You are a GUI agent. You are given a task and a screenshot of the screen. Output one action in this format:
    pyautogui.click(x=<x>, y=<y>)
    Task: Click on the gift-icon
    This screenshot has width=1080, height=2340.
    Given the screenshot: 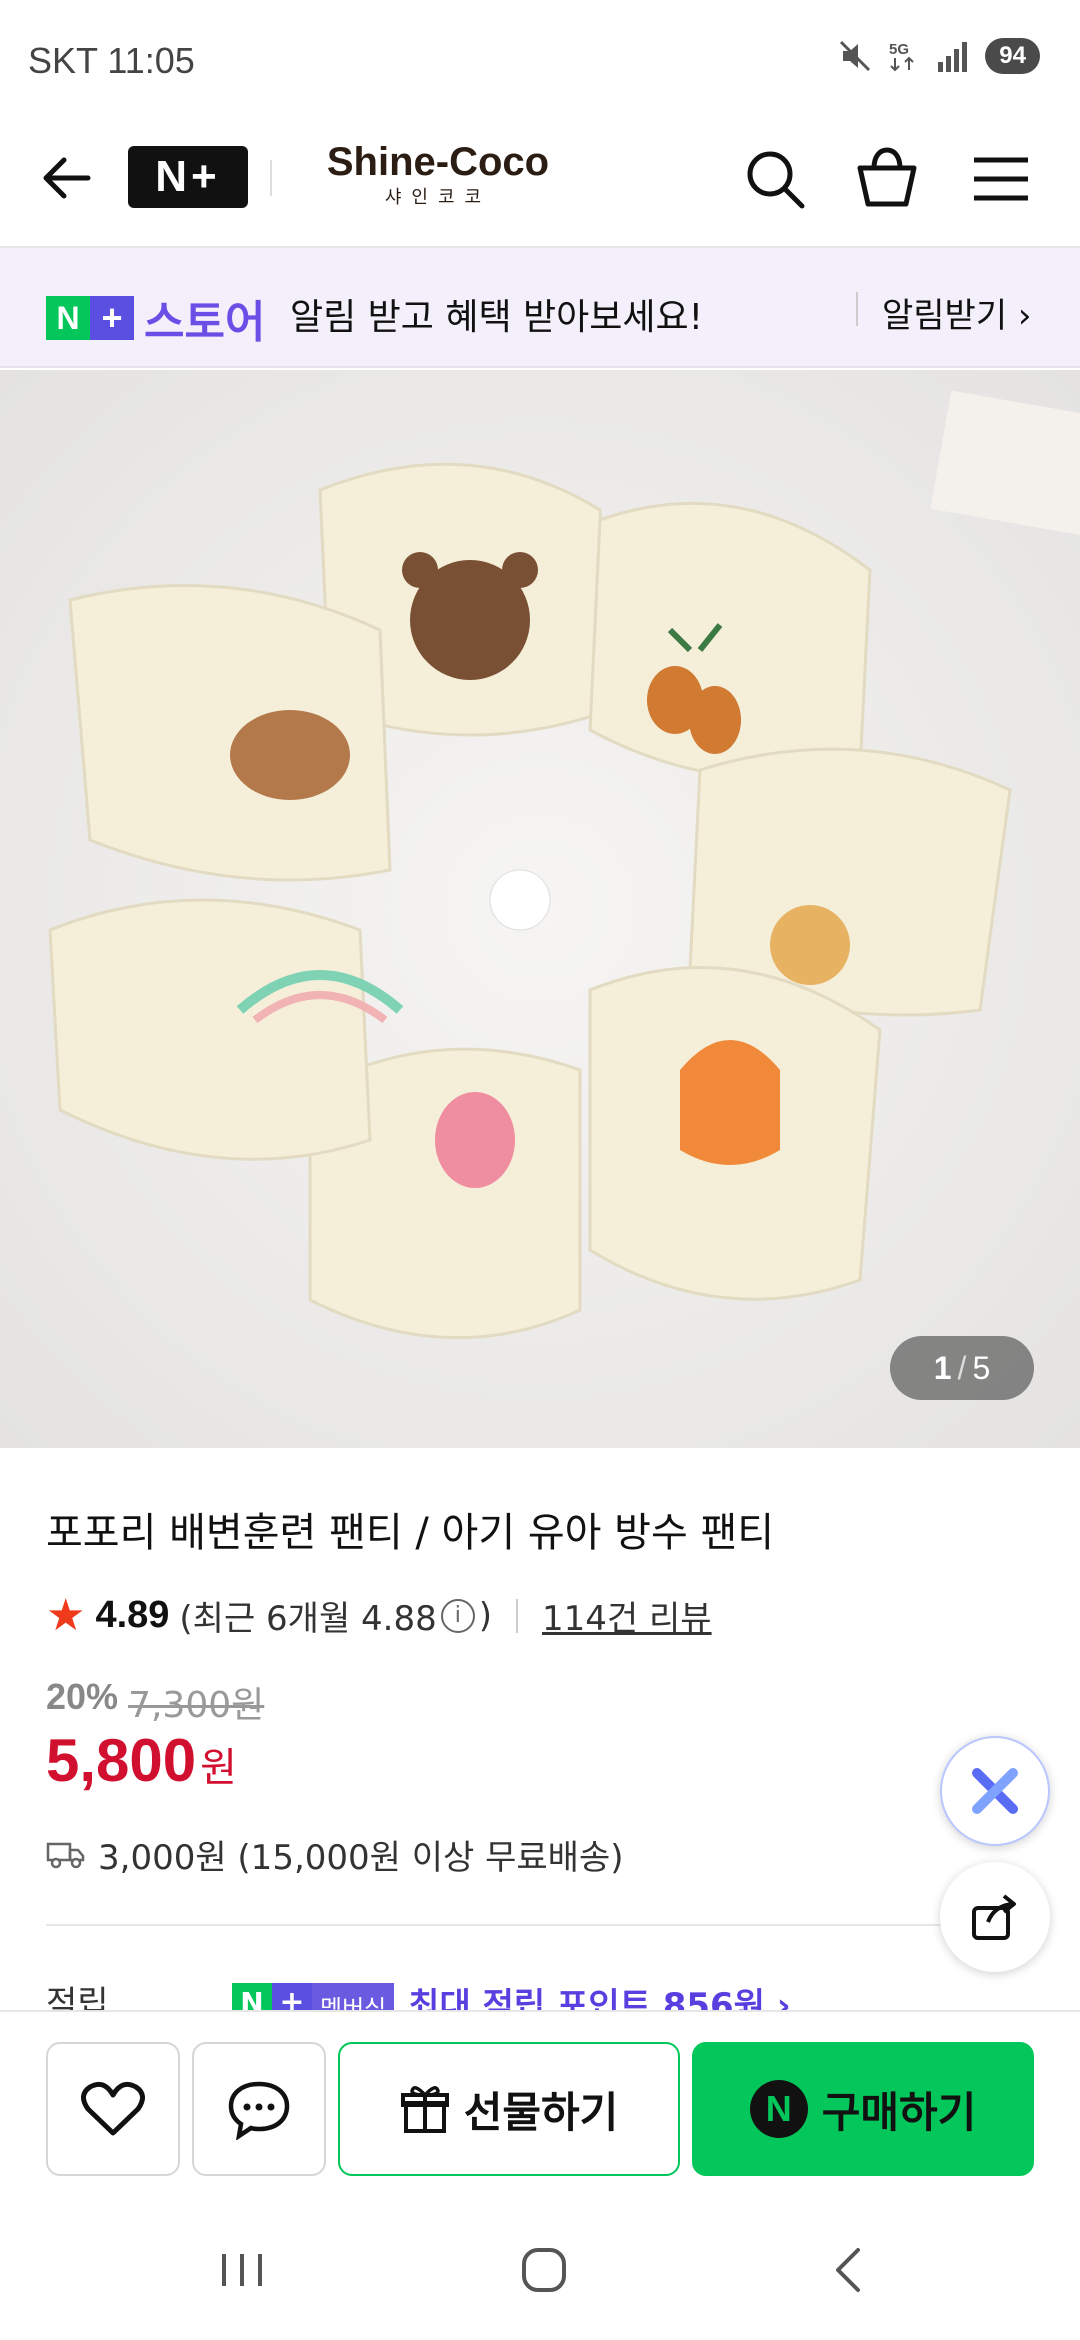 What is the action you would take?
    pyautogui.click(x=424, y=2109)
    